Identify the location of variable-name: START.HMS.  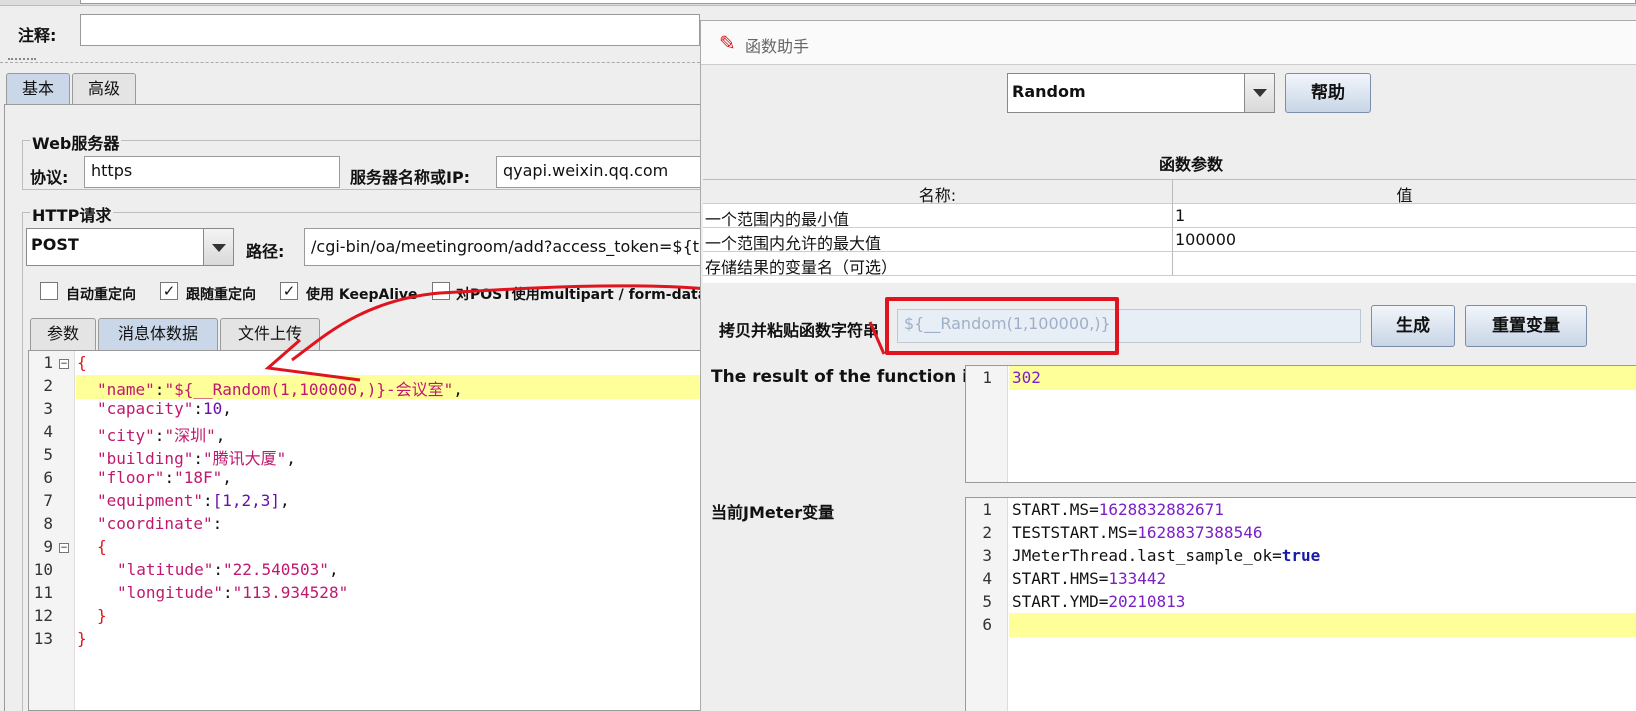
(1055, 578).